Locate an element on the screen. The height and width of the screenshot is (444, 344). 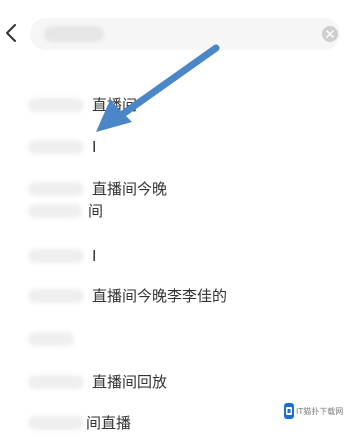
watermark-mark-icon is located at coordinates (289, 411).